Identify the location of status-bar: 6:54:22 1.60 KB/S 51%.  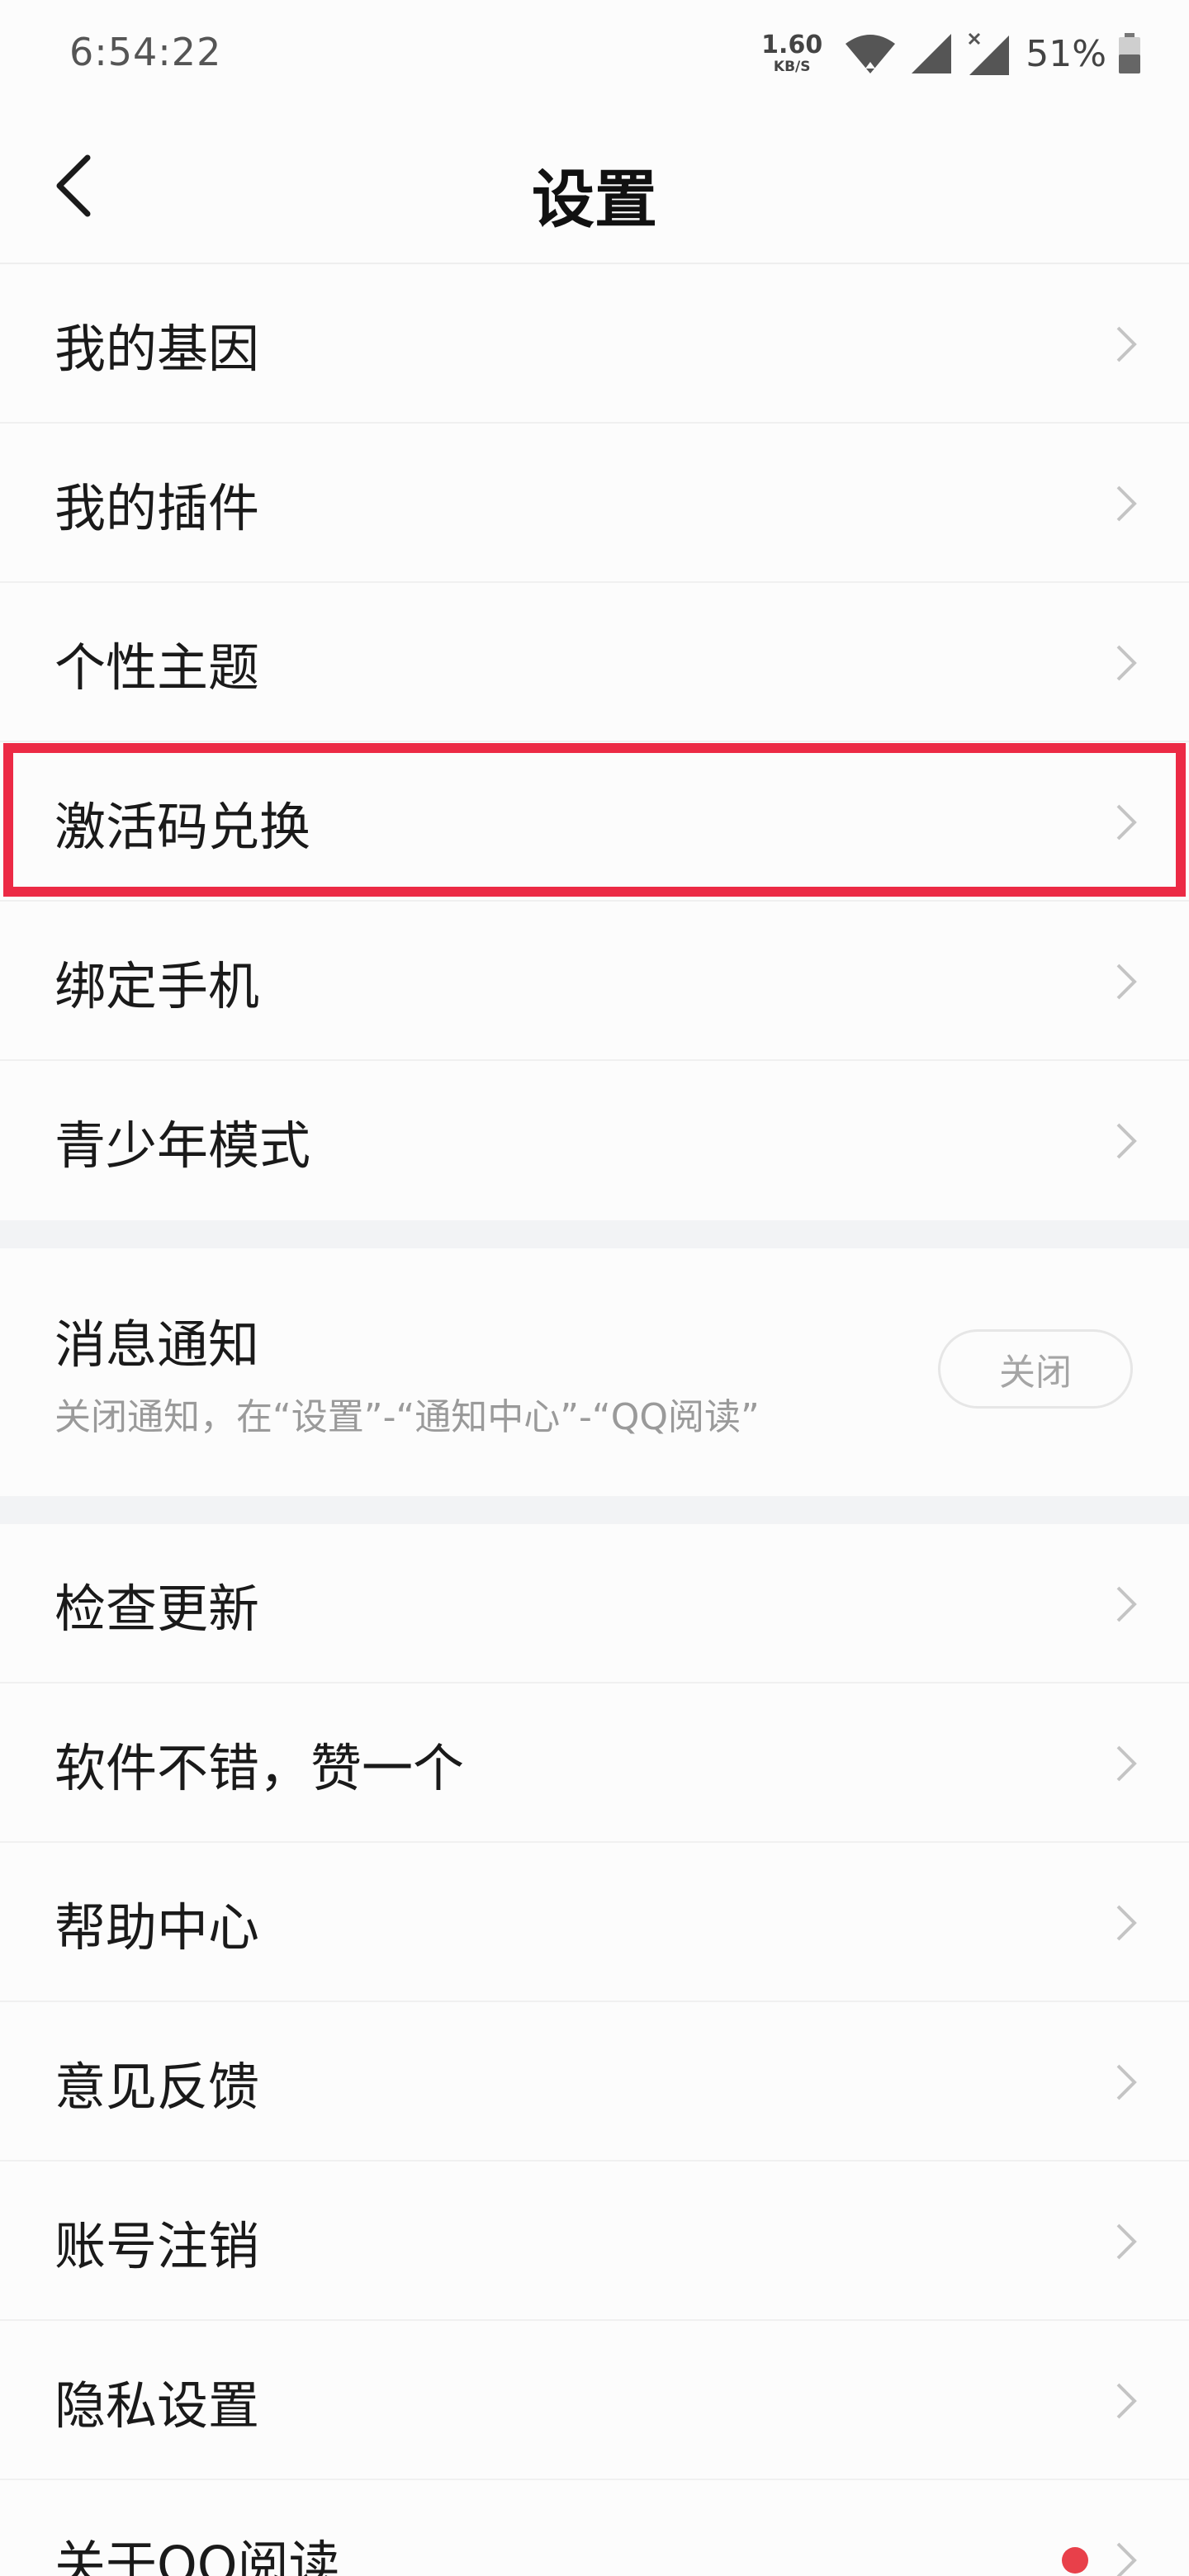
(594, 53).